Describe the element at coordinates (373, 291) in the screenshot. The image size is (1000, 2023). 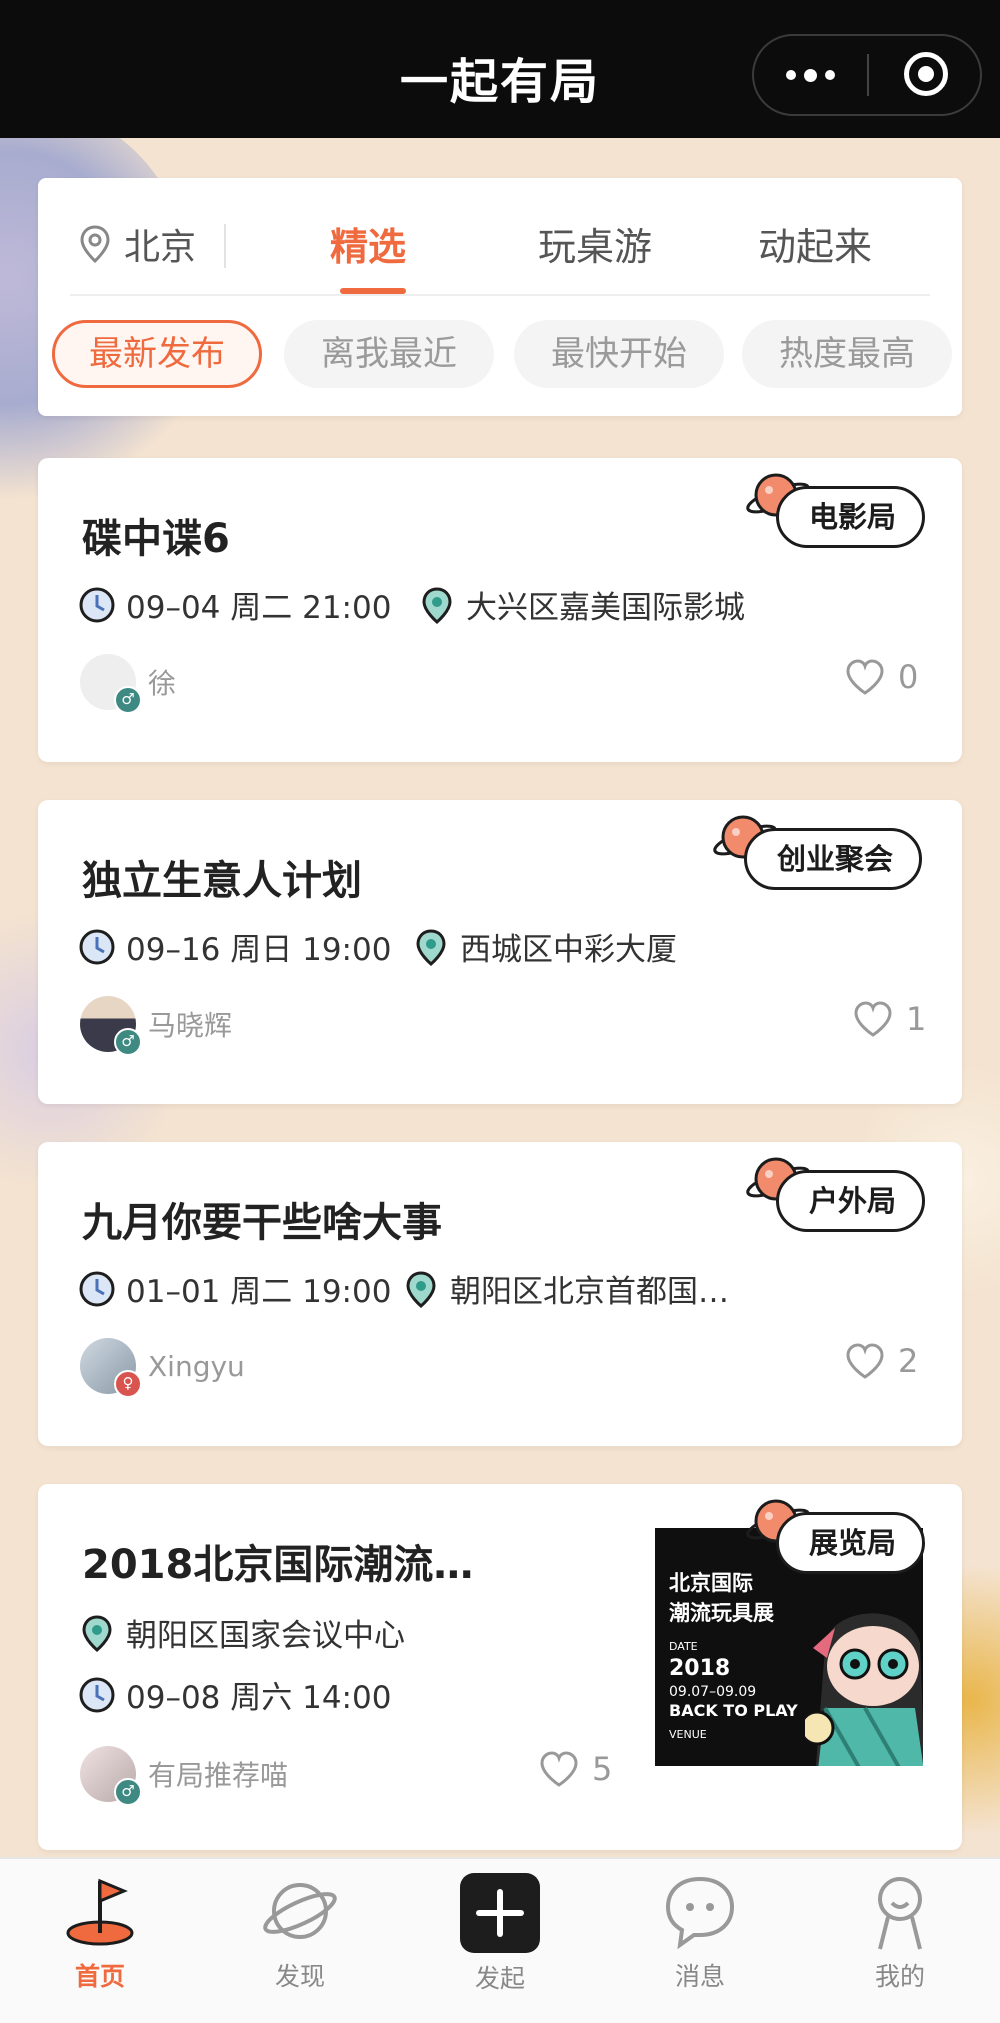
I see `active-tab-underline` at that location.